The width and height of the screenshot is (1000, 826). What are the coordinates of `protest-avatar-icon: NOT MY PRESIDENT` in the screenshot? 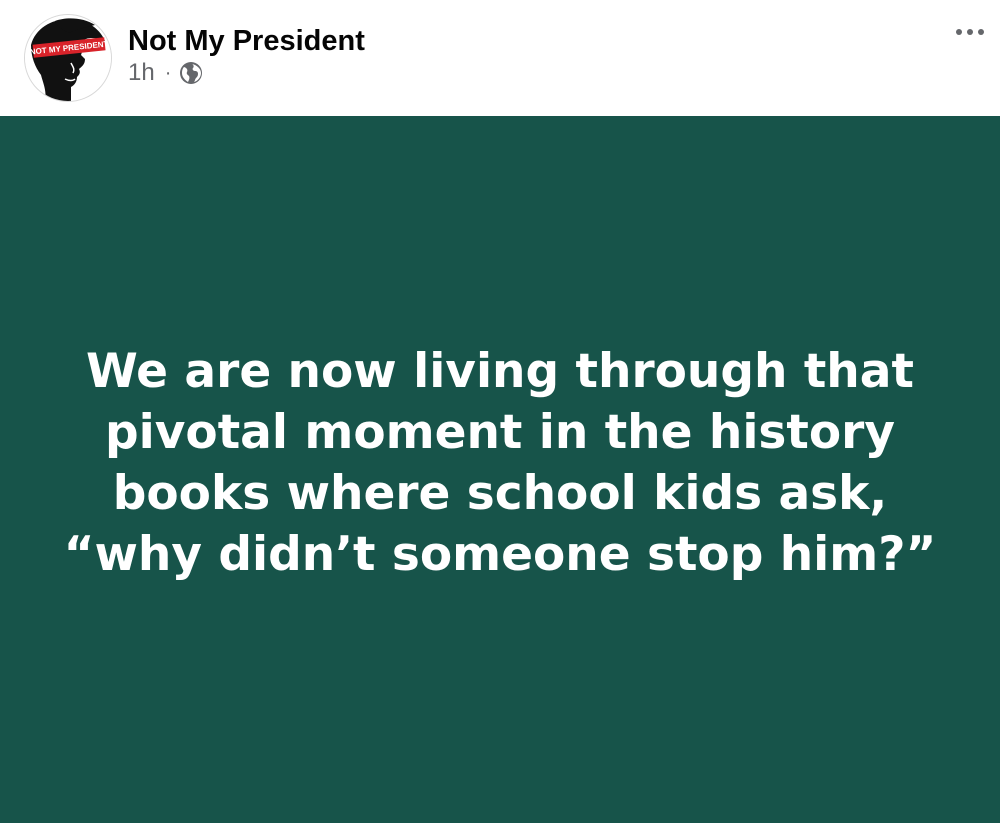 It's located at (68, 58).